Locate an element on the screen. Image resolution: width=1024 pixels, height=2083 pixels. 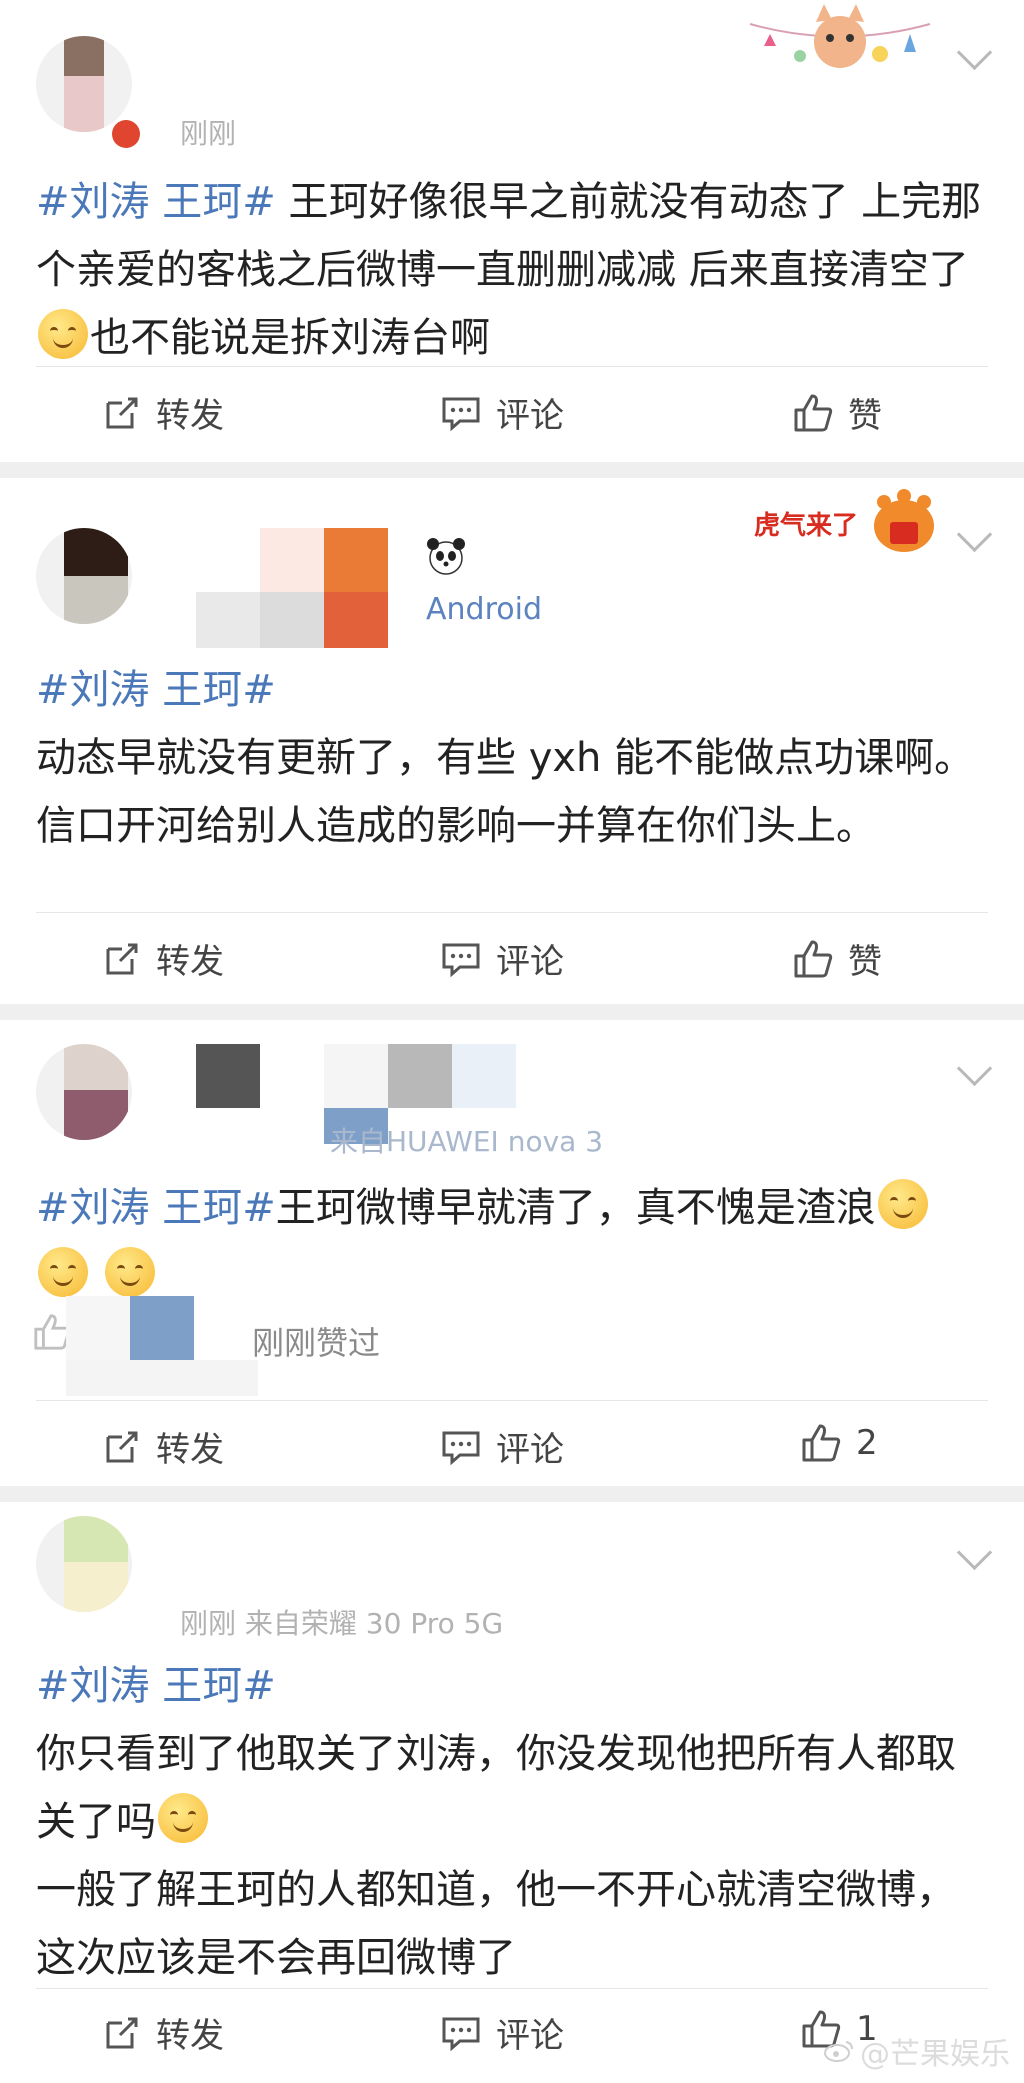
badge-text: 虎气来了 is located at coordinates (806, 525).